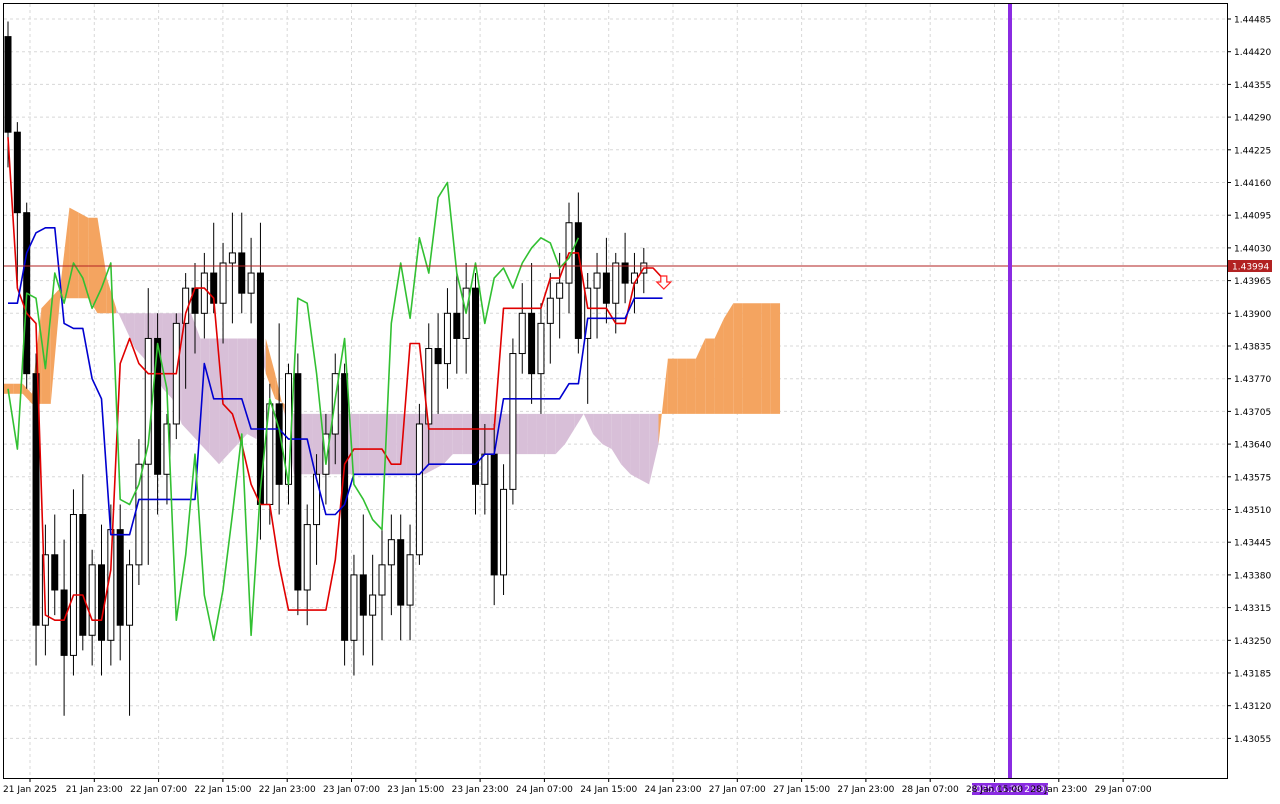  I want to click on y-tick-label: 1.43510, so click(1252, 511).